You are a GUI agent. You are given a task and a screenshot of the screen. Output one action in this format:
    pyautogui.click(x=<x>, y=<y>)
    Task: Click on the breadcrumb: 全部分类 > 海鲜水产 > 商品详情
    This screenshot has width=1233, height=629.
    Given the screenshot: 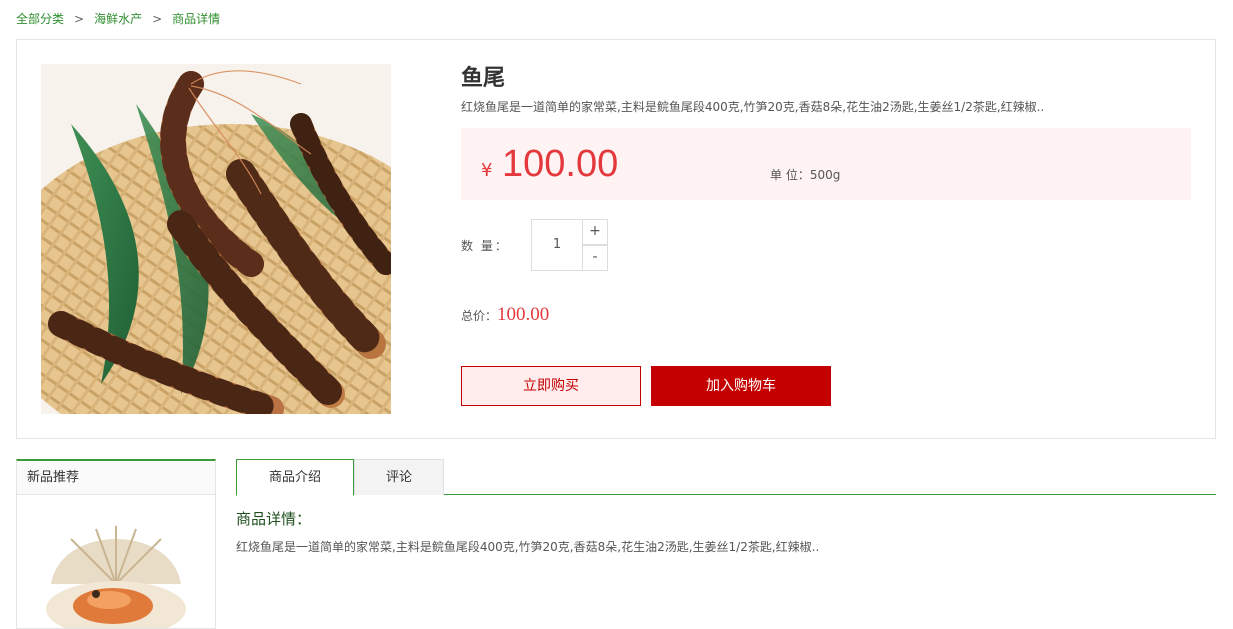 What is the action you would take?
    pyautogui.click(x=118, y=19)
    